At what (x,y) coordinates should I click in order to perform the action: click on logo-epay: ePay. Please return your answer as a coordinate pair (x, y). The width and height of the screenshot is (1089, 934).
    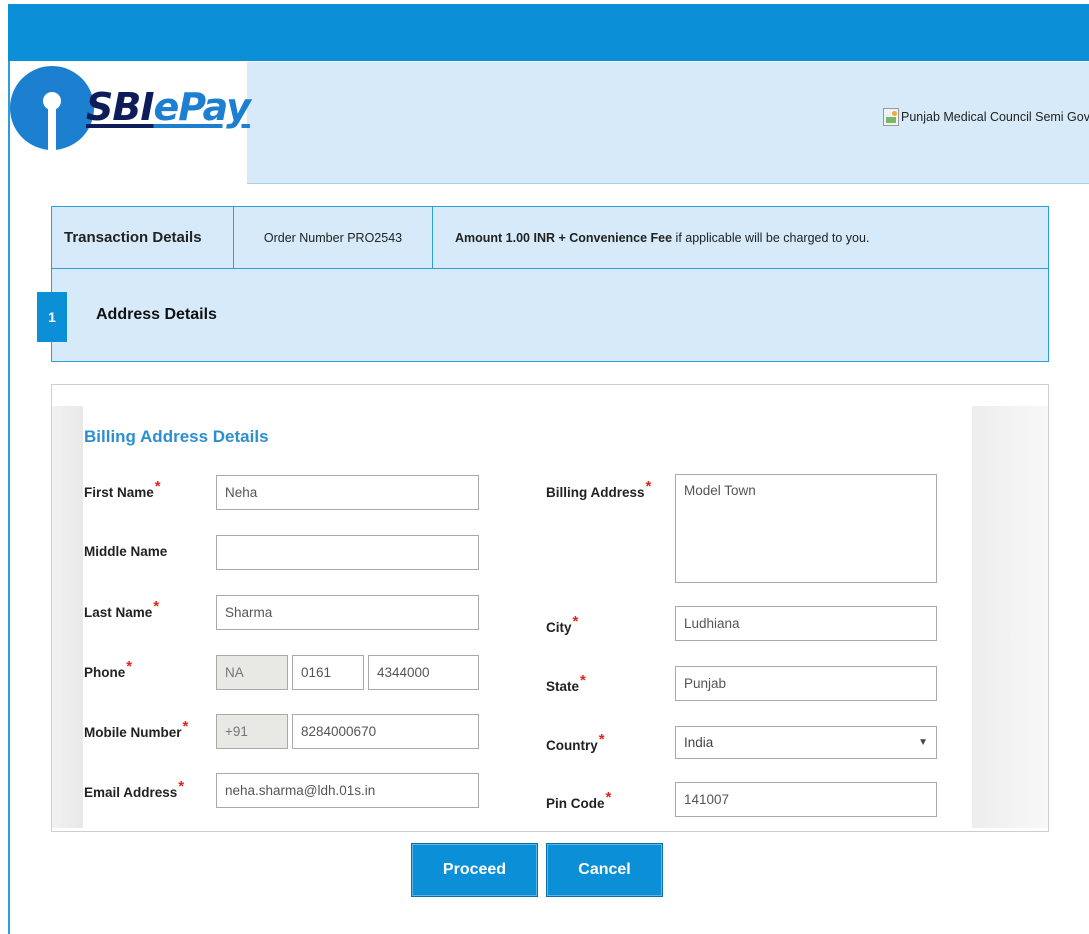
    Looking at the image, I should click on (201, 107).